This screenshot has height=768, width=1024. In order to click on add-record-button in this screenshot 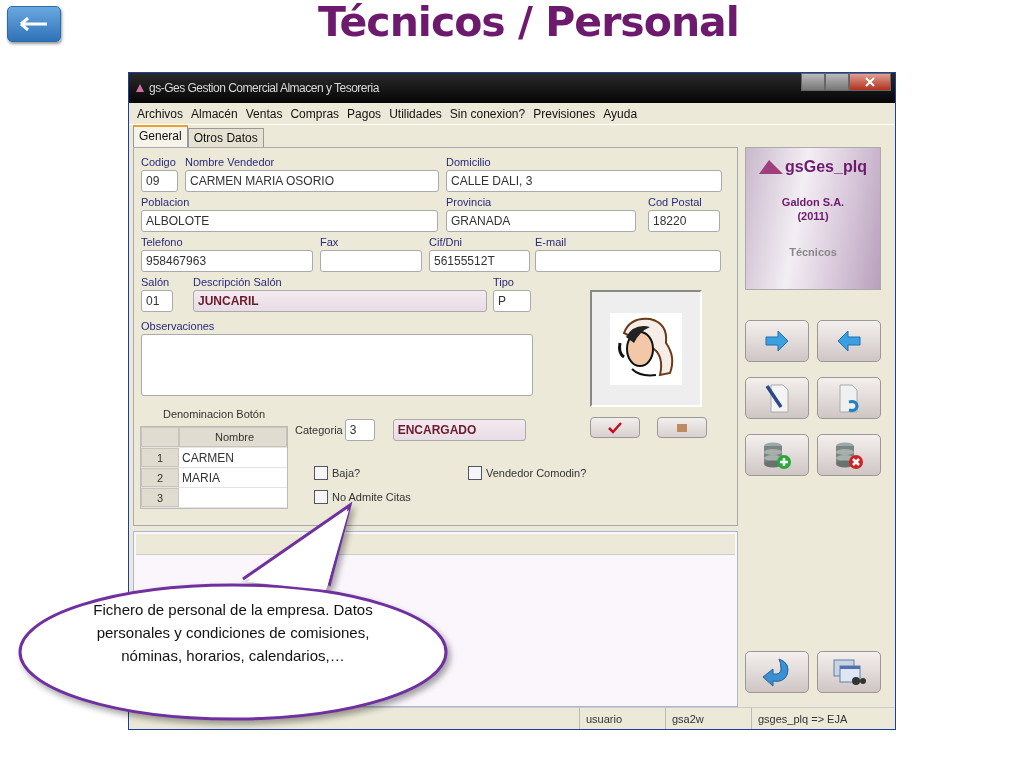, I will do `click(777, 455)`.